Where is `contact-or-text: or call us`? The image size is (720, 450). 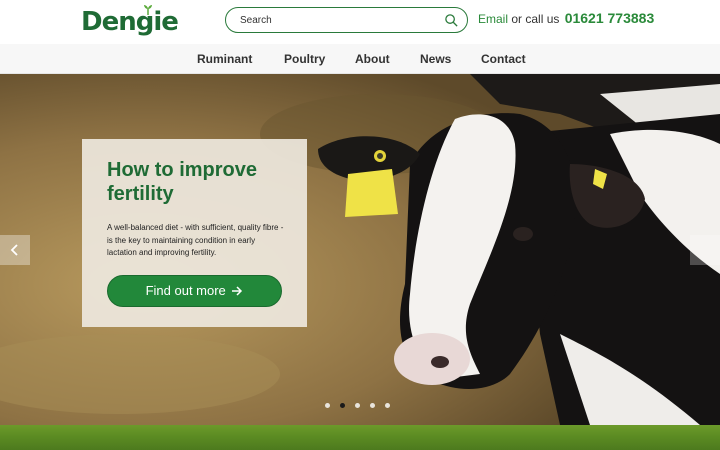
contact-or-text: or call us is located at coordinates (535, 19).